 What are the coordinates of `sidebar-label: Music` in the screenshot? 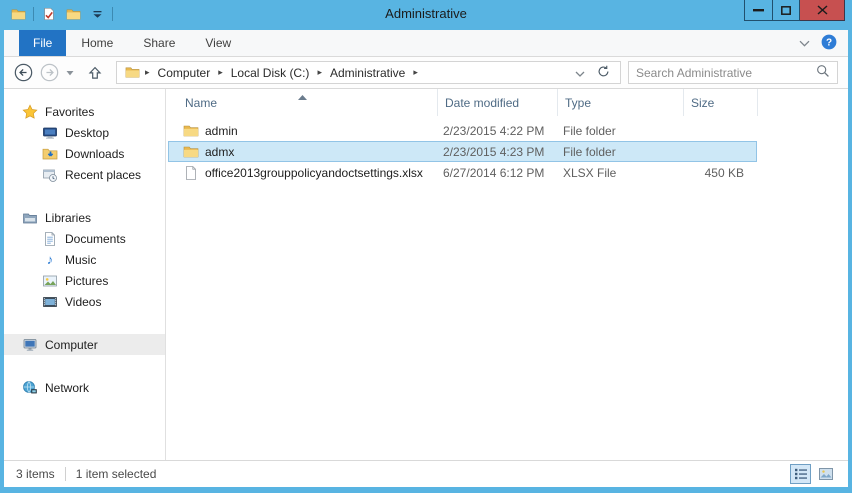 It's located at (81, 259).